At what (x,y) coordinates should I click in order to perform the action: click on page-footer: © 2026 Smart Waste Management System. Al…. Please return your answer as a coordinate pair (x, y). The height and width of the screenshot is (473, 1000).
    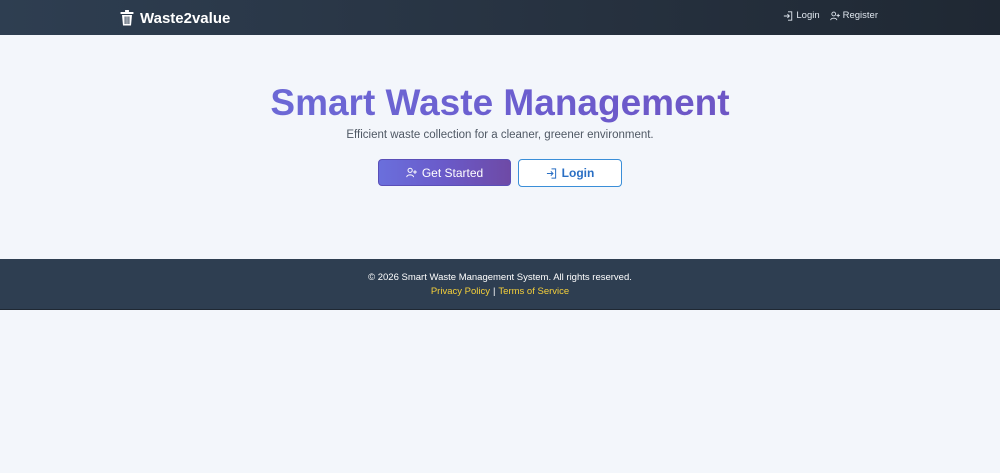
    Looking at the image, I should click on (500, 284).